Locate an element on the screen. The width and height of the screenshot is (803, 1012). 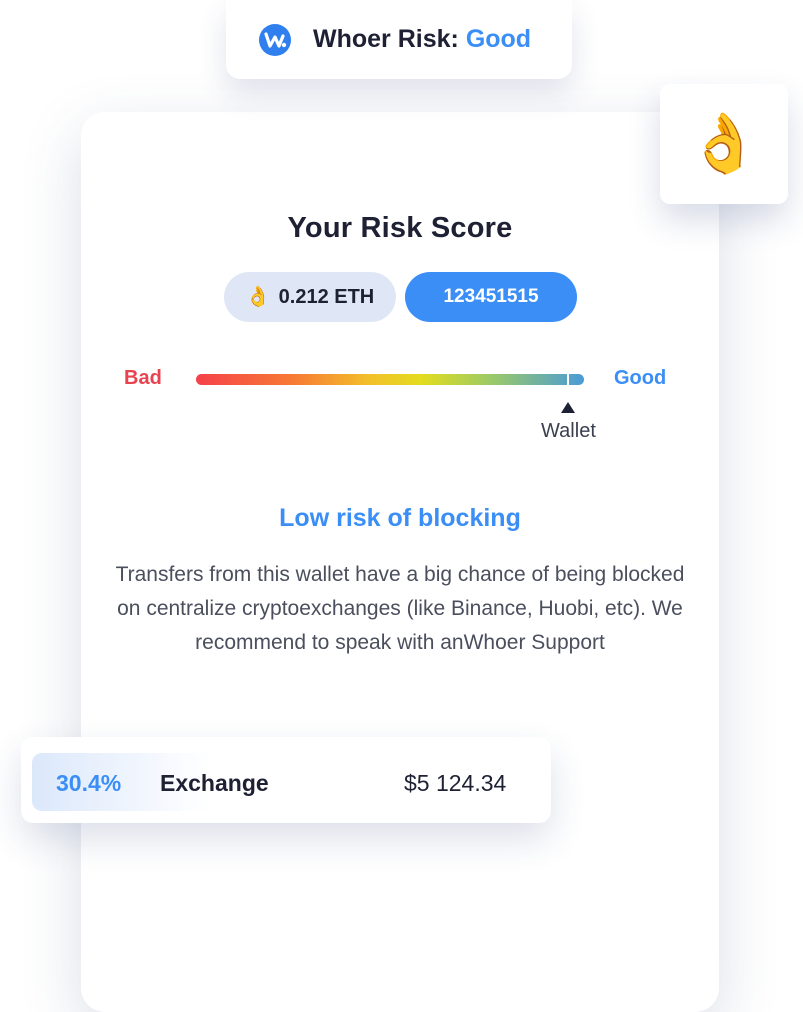
wallet-id-chip: 123451515 is located at coordinates (491, 297).